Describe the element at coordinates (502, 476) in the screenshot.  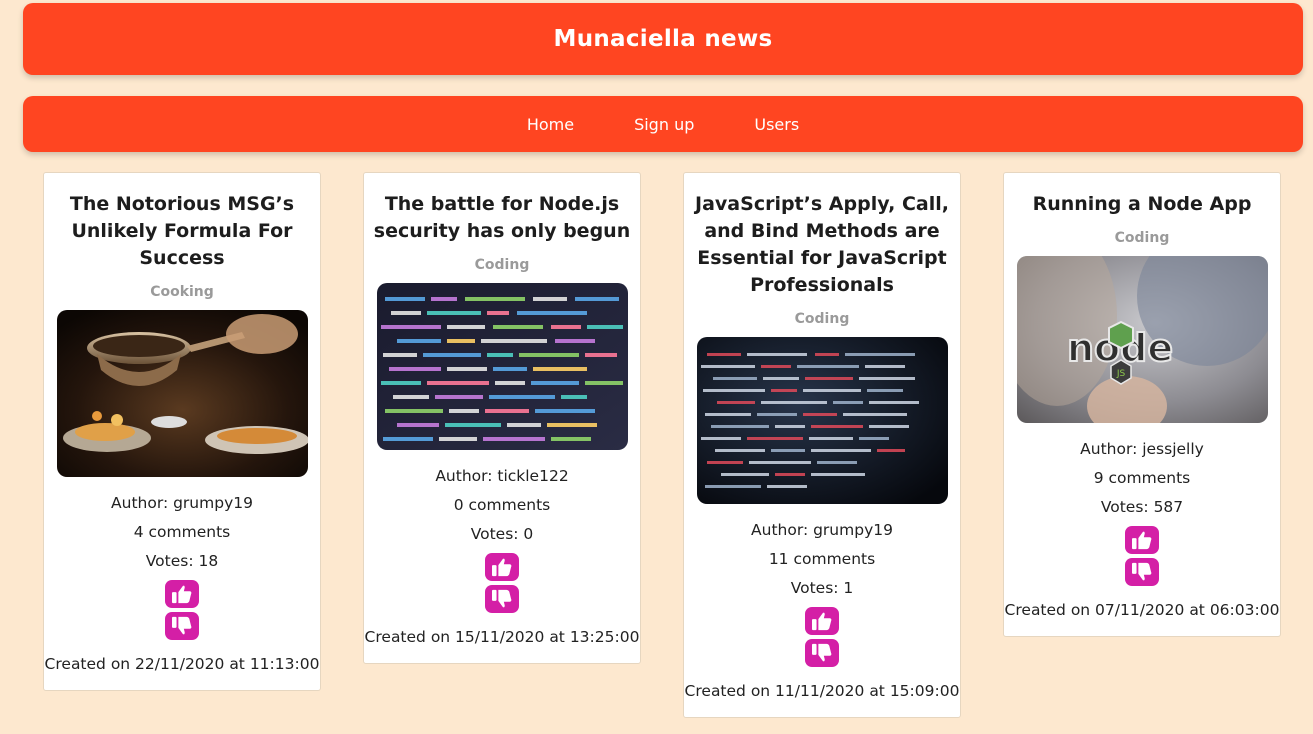
I see `article-author: Author: tickle122` at that location.